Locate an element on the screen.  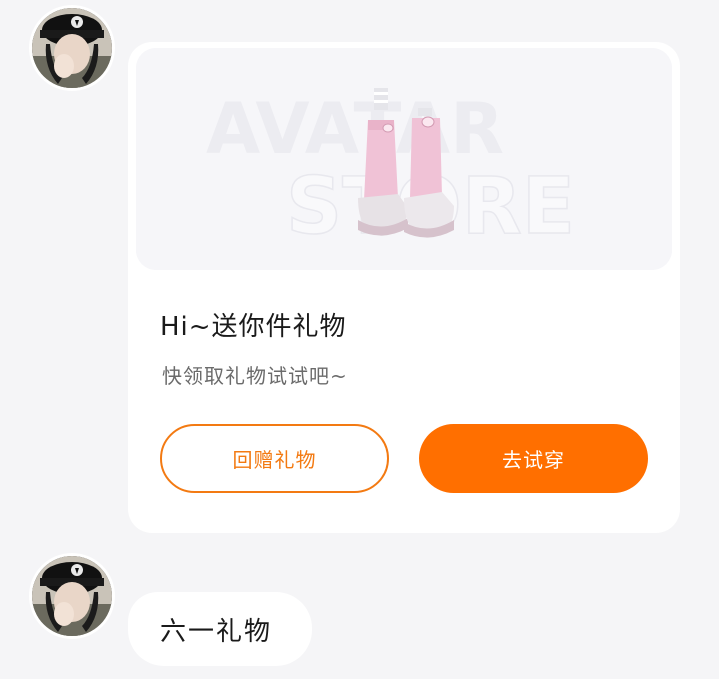
watermark-avatar: AVATAR is located at coordinates (355, 129).